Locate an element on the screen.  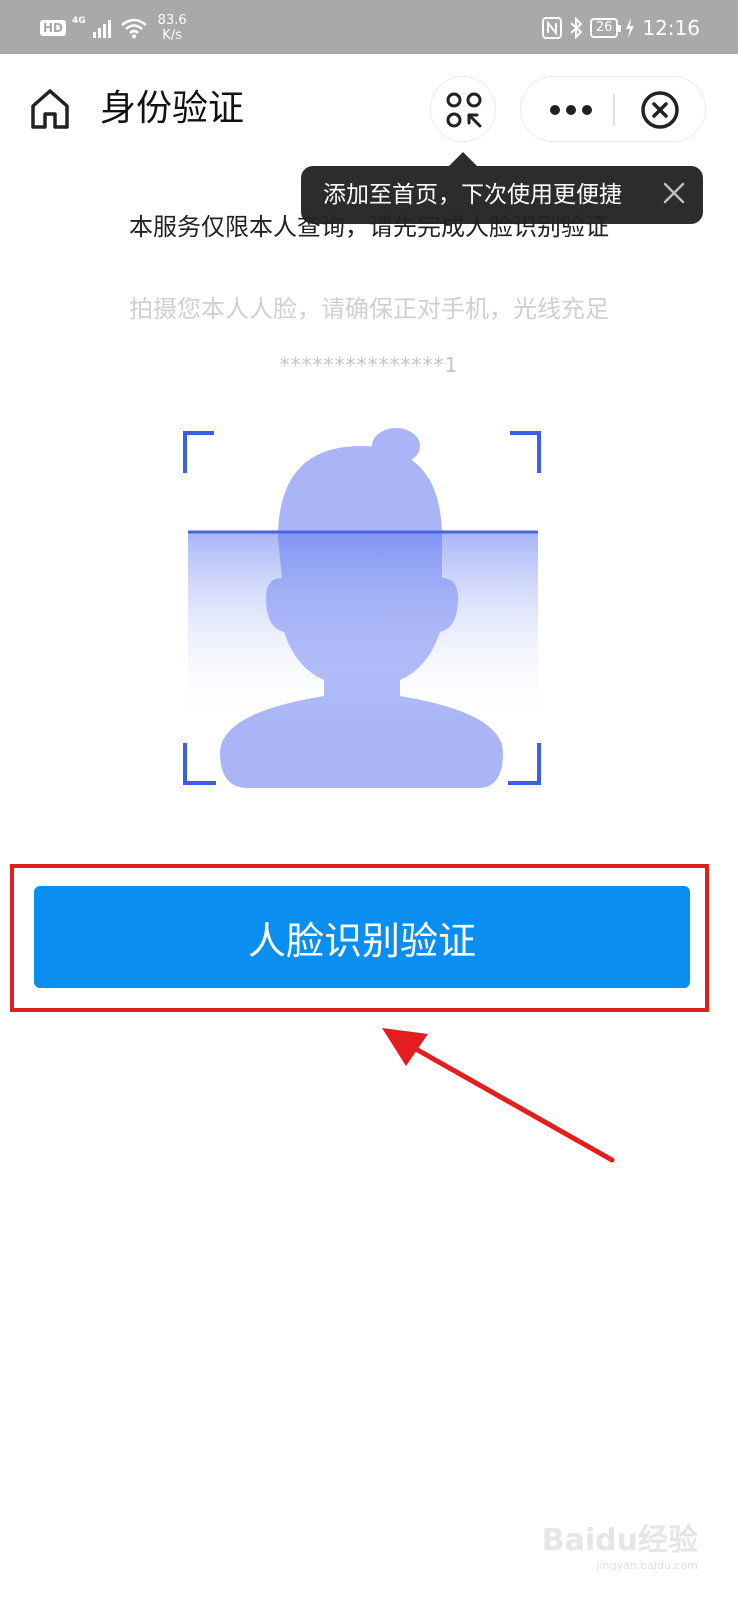
add-to-home-icon is located at coordinates (464, 110).